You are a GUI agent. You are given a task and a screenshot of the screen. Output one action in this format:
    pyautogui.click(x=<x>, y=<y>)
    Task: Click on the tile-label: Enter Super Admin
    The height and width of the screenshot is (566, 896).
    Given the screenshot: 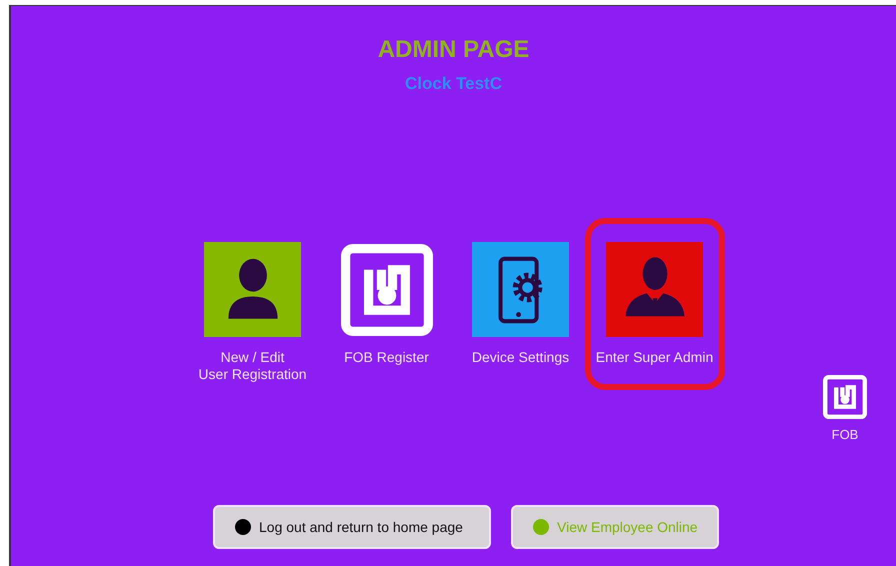 What is the action you would take?
    pyautogui.click(x=655, y=357)
    